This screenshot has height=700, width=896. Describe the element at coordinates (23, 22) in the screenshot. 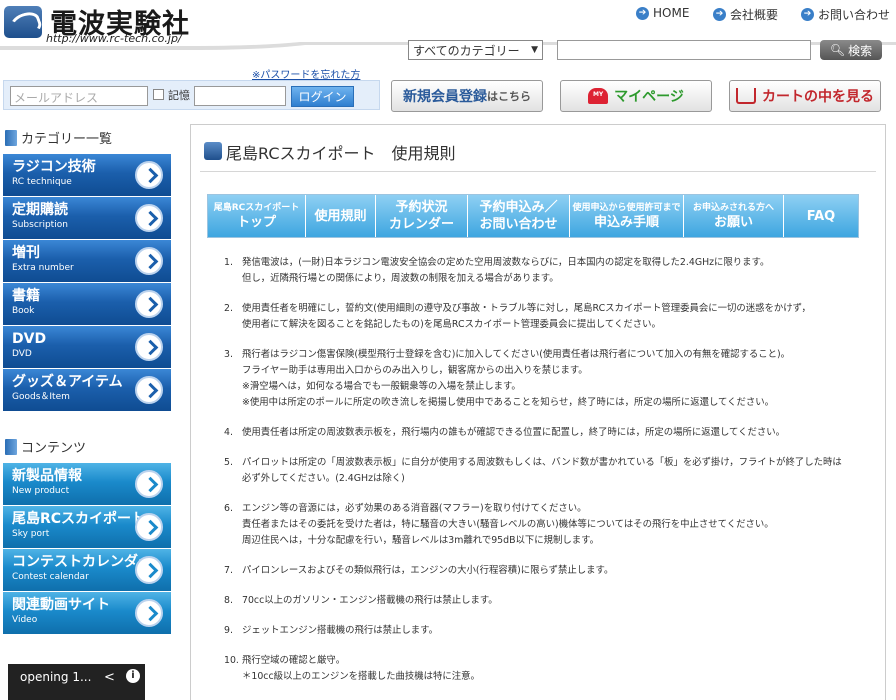

I see `logo-mark-icon` at that location.